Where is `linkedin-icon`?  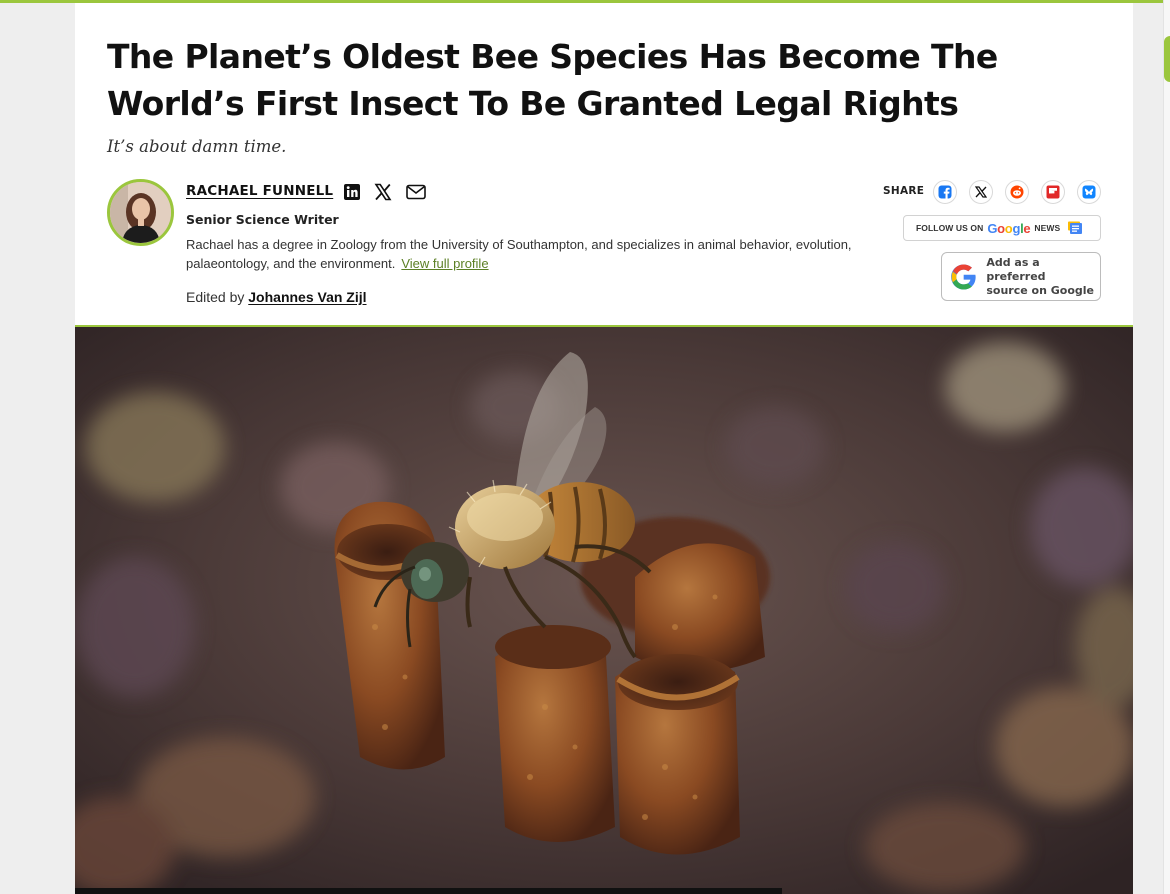
linkedin-icon is located at coordinates (352, 192).